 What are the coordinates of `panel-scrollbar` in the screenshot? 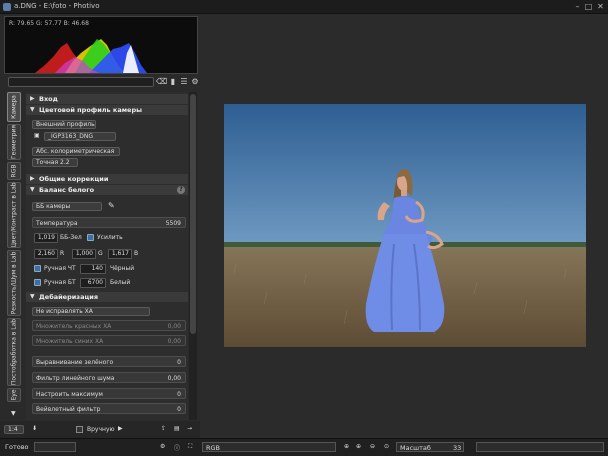 It's located at (193, 256).